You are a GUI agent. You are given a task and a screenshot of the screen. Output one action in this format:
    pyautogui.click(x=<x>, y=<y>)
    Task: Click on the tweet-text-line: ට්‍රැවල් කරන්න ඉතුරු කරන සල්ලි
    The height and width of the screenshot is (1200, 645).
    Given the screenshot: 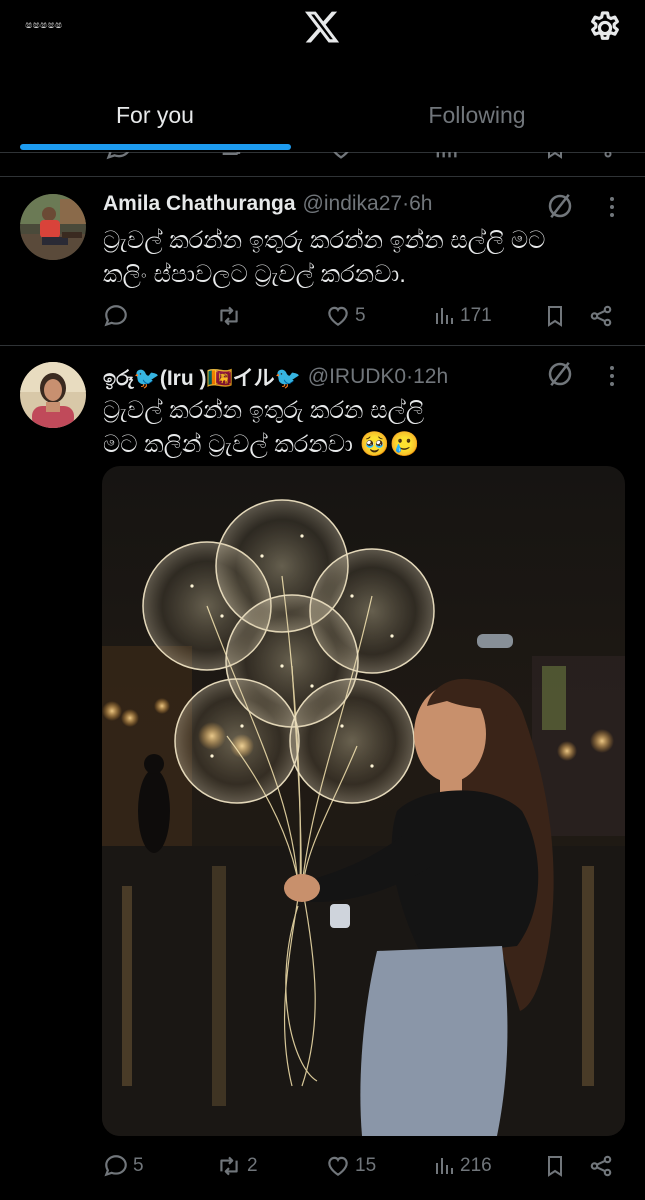 What is the action you would take?
    pyautogui.click(x=264, y=410)
    